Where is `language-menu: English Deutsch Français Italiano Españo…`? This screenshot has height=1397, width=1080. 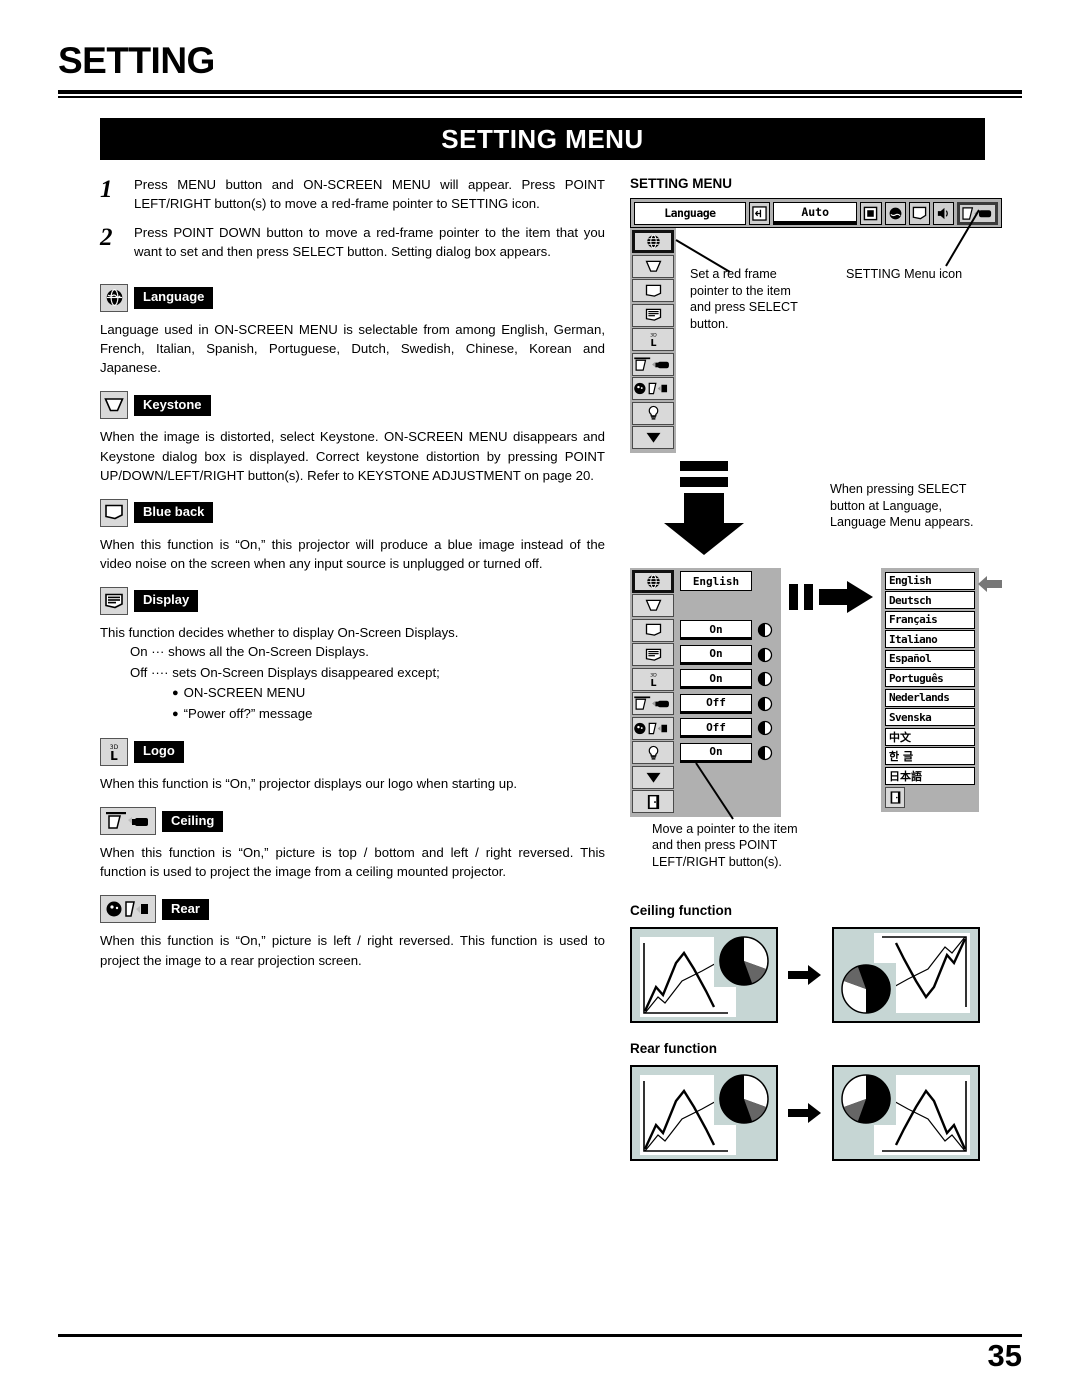 language-menu: English Deutsch Français Italiano Españo… is located at coordinates (930, 689).